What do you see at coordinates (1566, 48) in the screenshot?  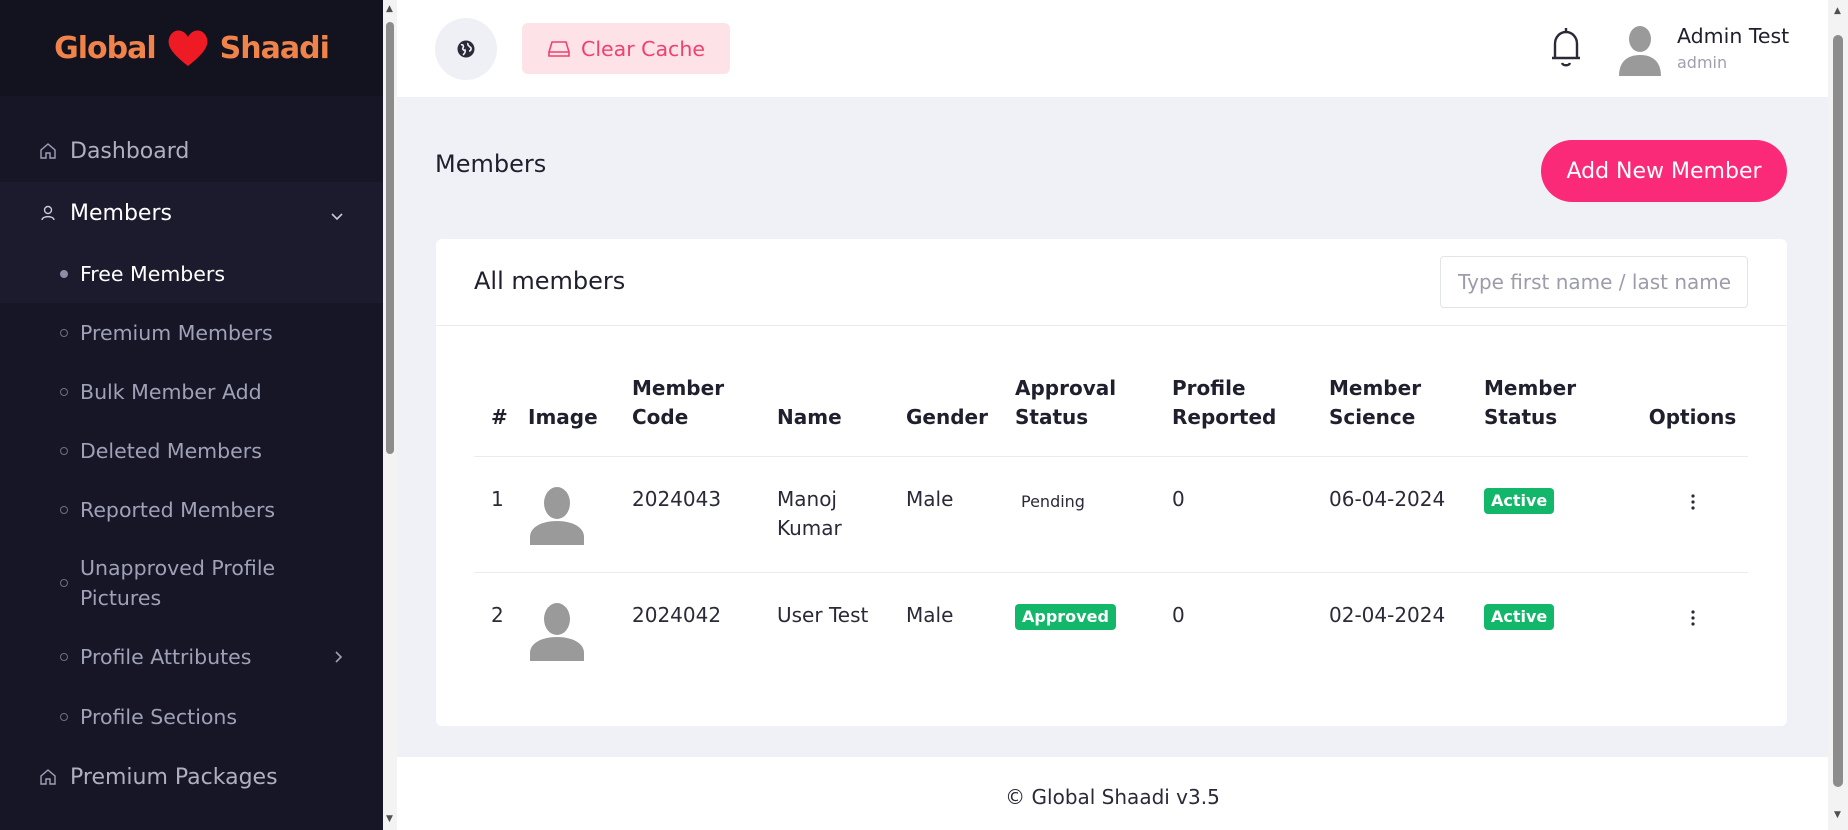 I see `notification-bell-icon` at bounding box center [1566, 48].